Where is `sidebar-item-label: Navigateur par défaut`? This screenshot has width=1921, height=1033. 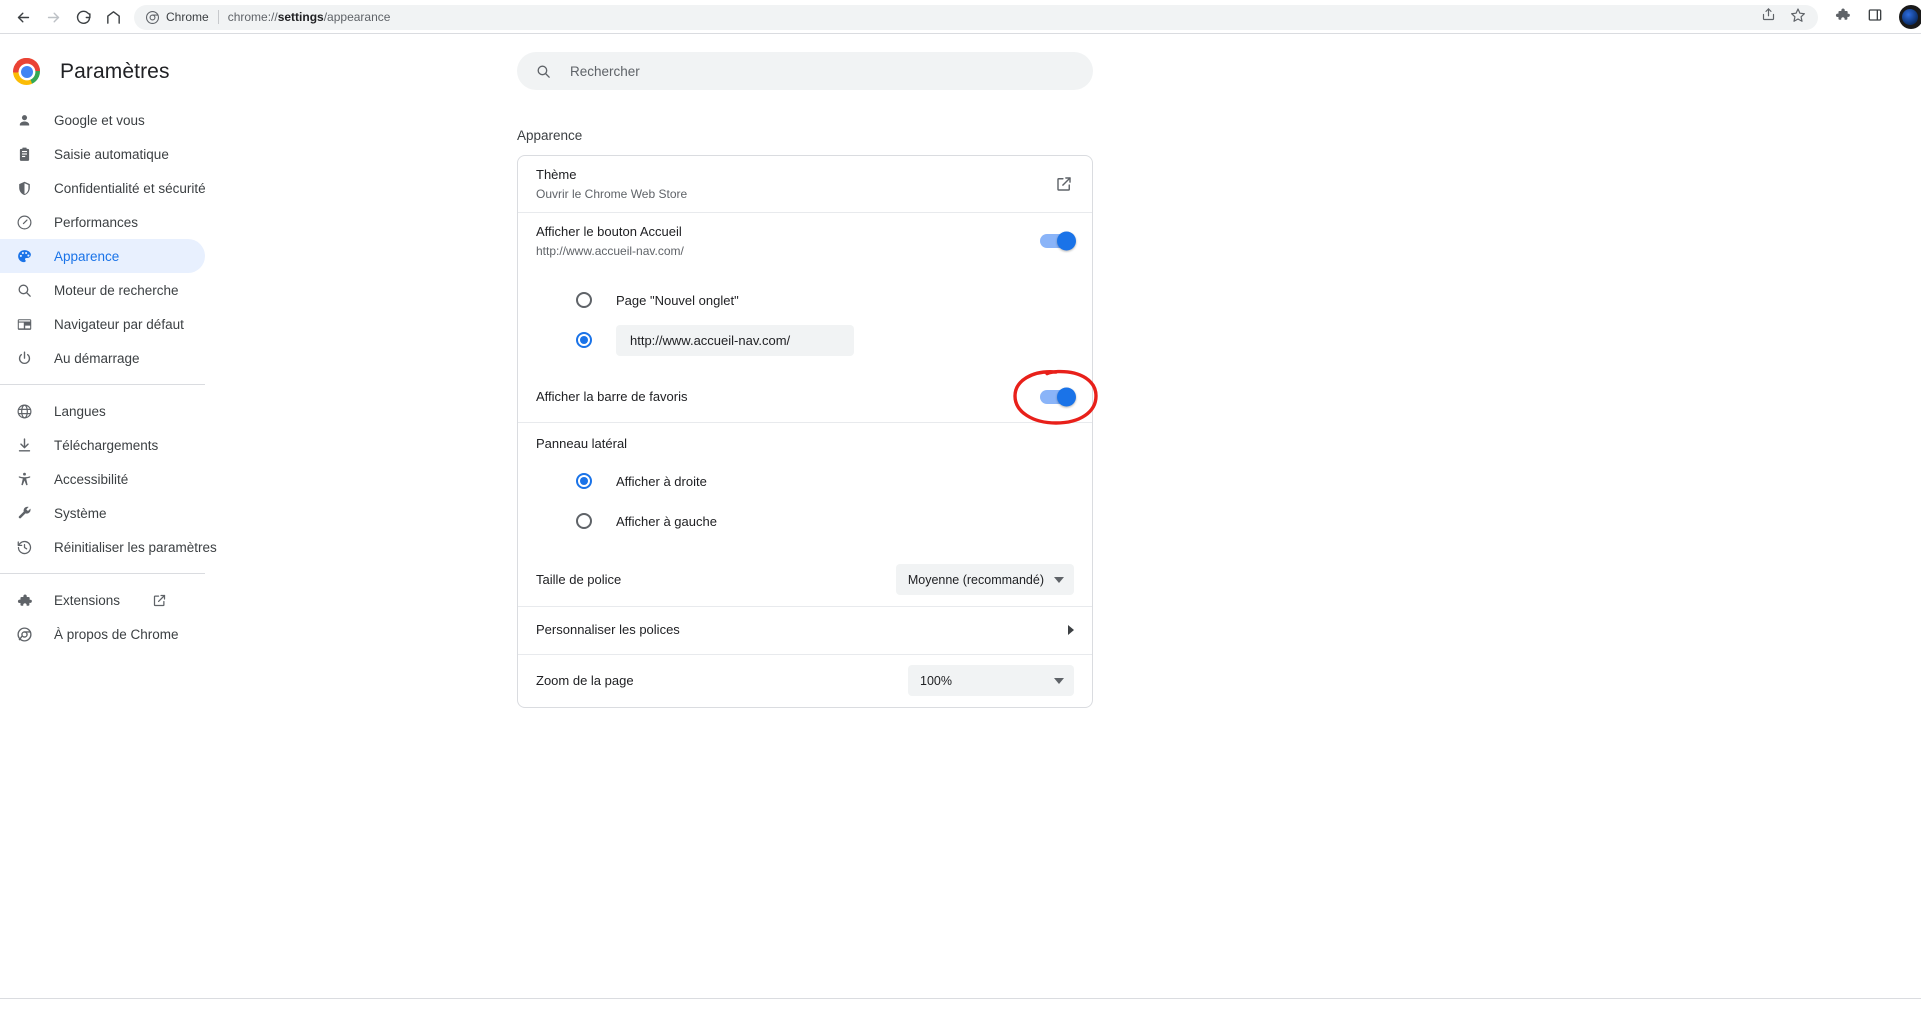 sidebar-item-label: Navigateur par défaut is located at coordinates (119, 324).